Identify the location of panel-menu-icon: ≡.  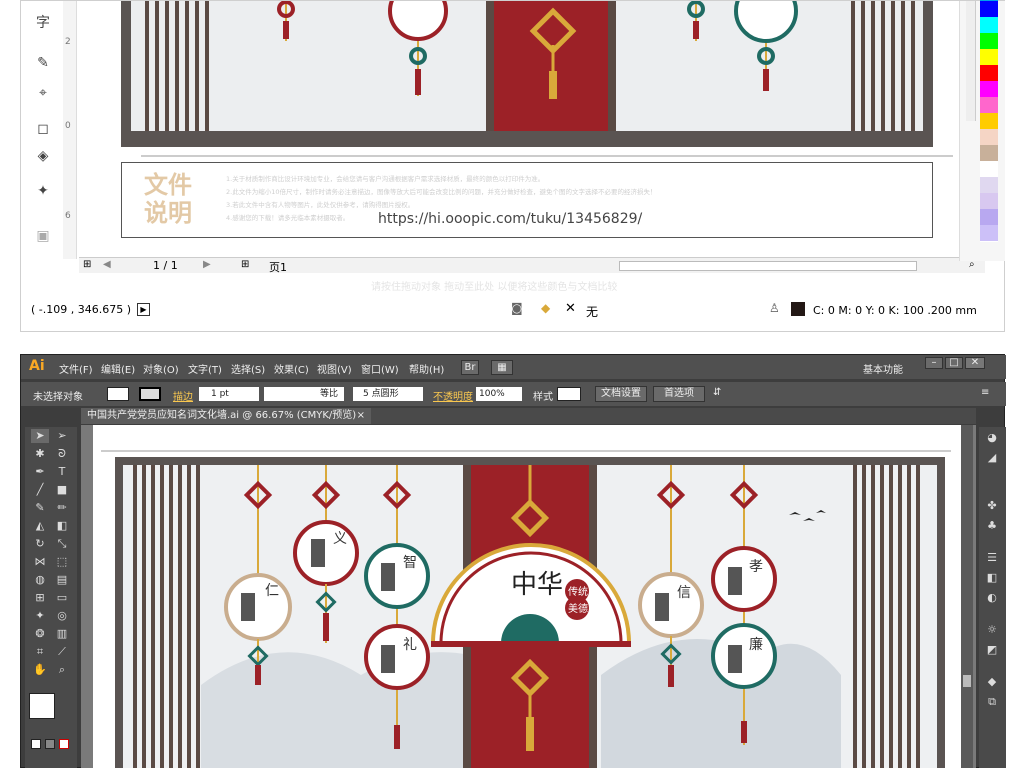
(985, 392).